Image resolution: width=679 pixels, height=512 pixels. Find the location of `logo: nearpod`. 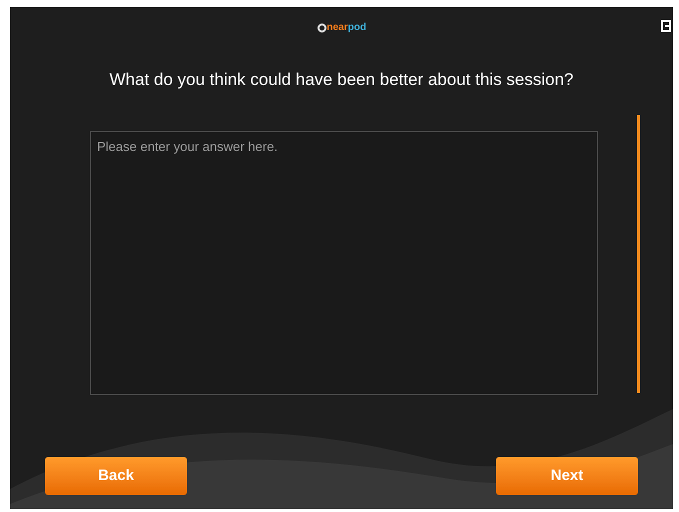

logo: nearpod is located at coordinates (341, 28).